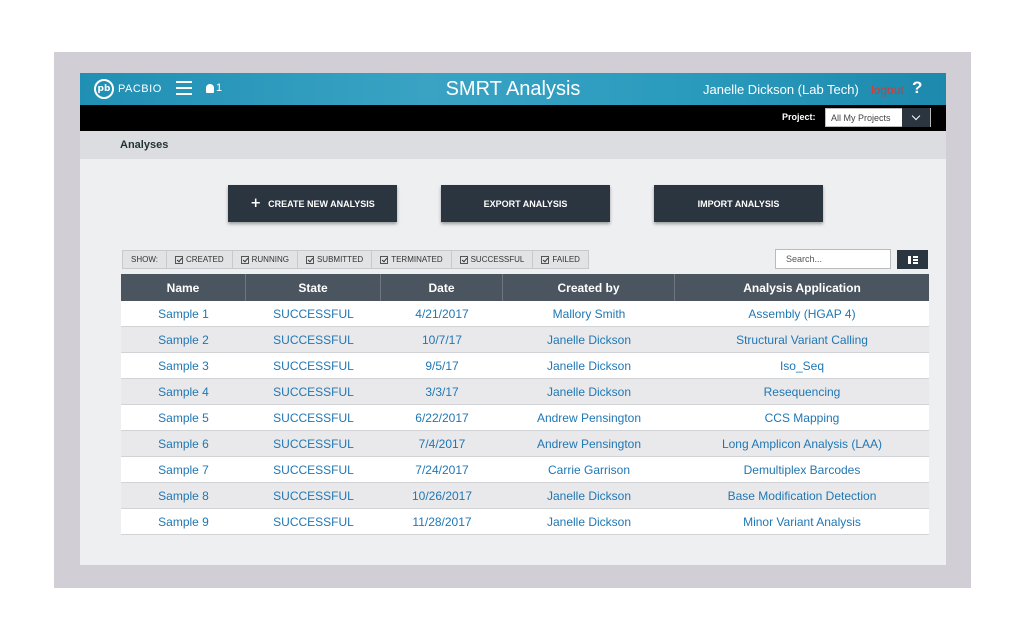 The height and width of the screenshot is (641, 1024). What do you see at coordinates (802, 417) in the screenshot?
I see `cell-analysis-application: CCS Mapping` at bounding box center [802, 417].